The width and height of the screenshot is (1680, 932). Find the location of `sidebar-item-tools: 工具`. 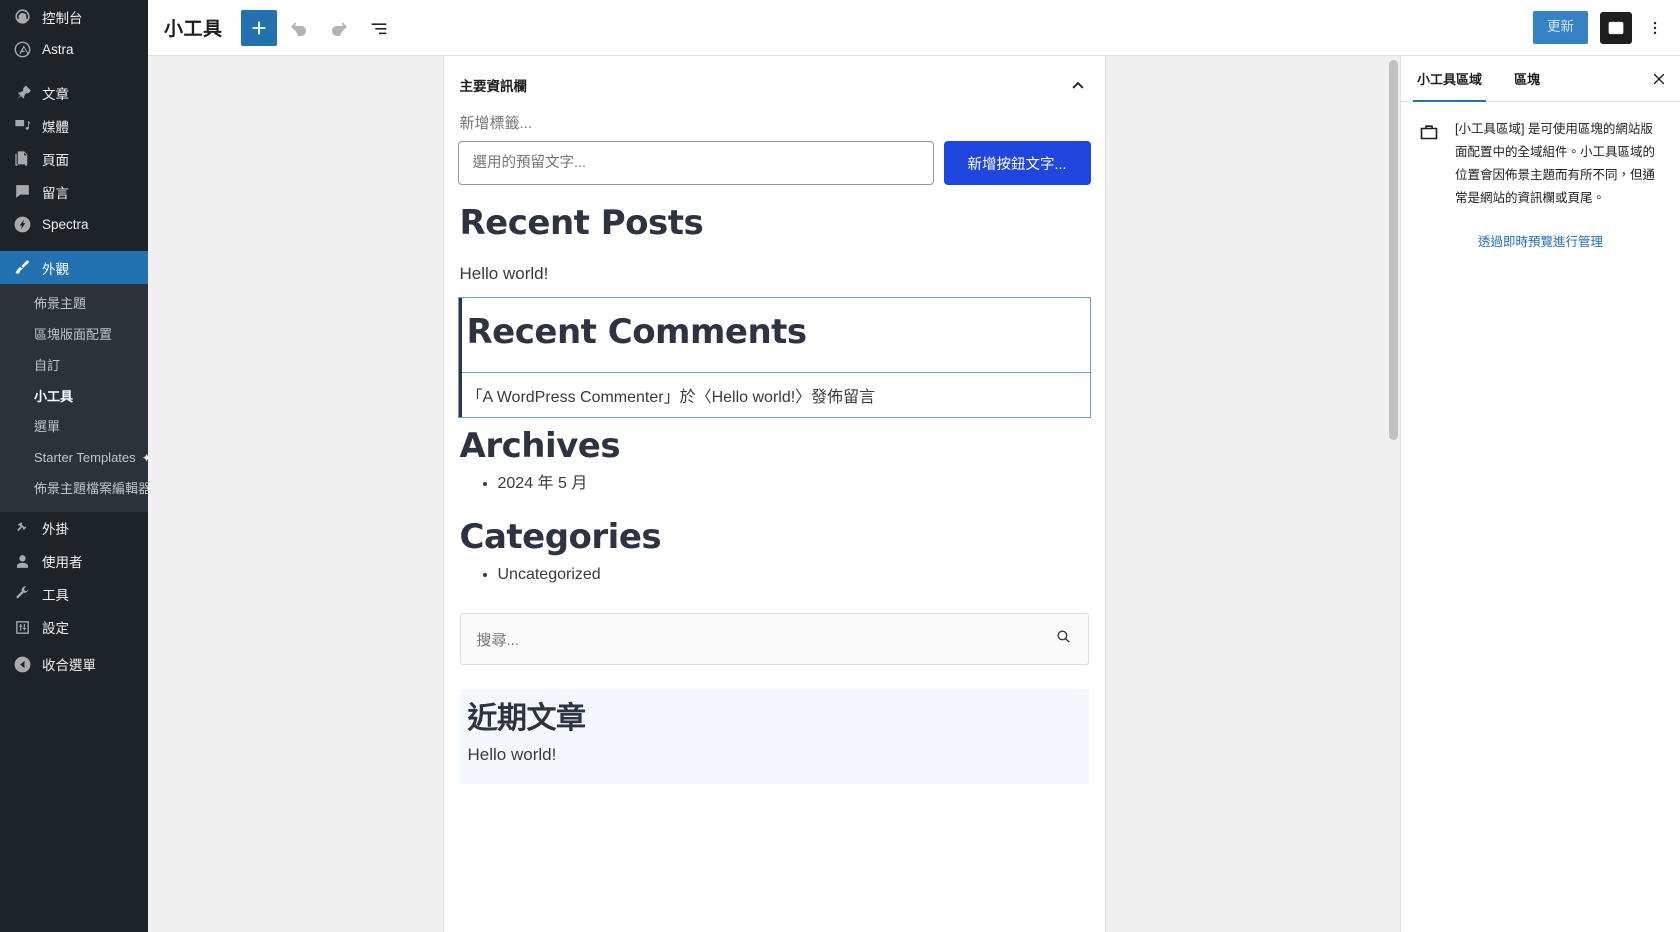

sidebar-item-tools: 工具 is located at coordinates (74, 594).